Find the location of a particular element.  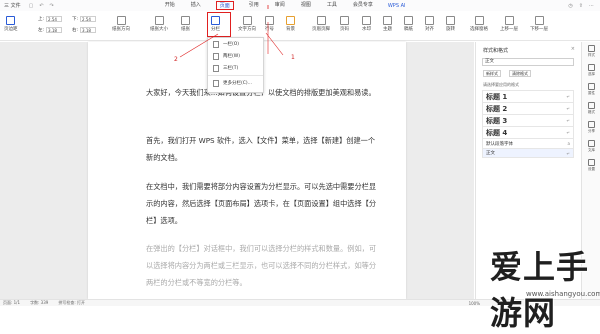

one-column-icon is located at coordinates (216, 44).